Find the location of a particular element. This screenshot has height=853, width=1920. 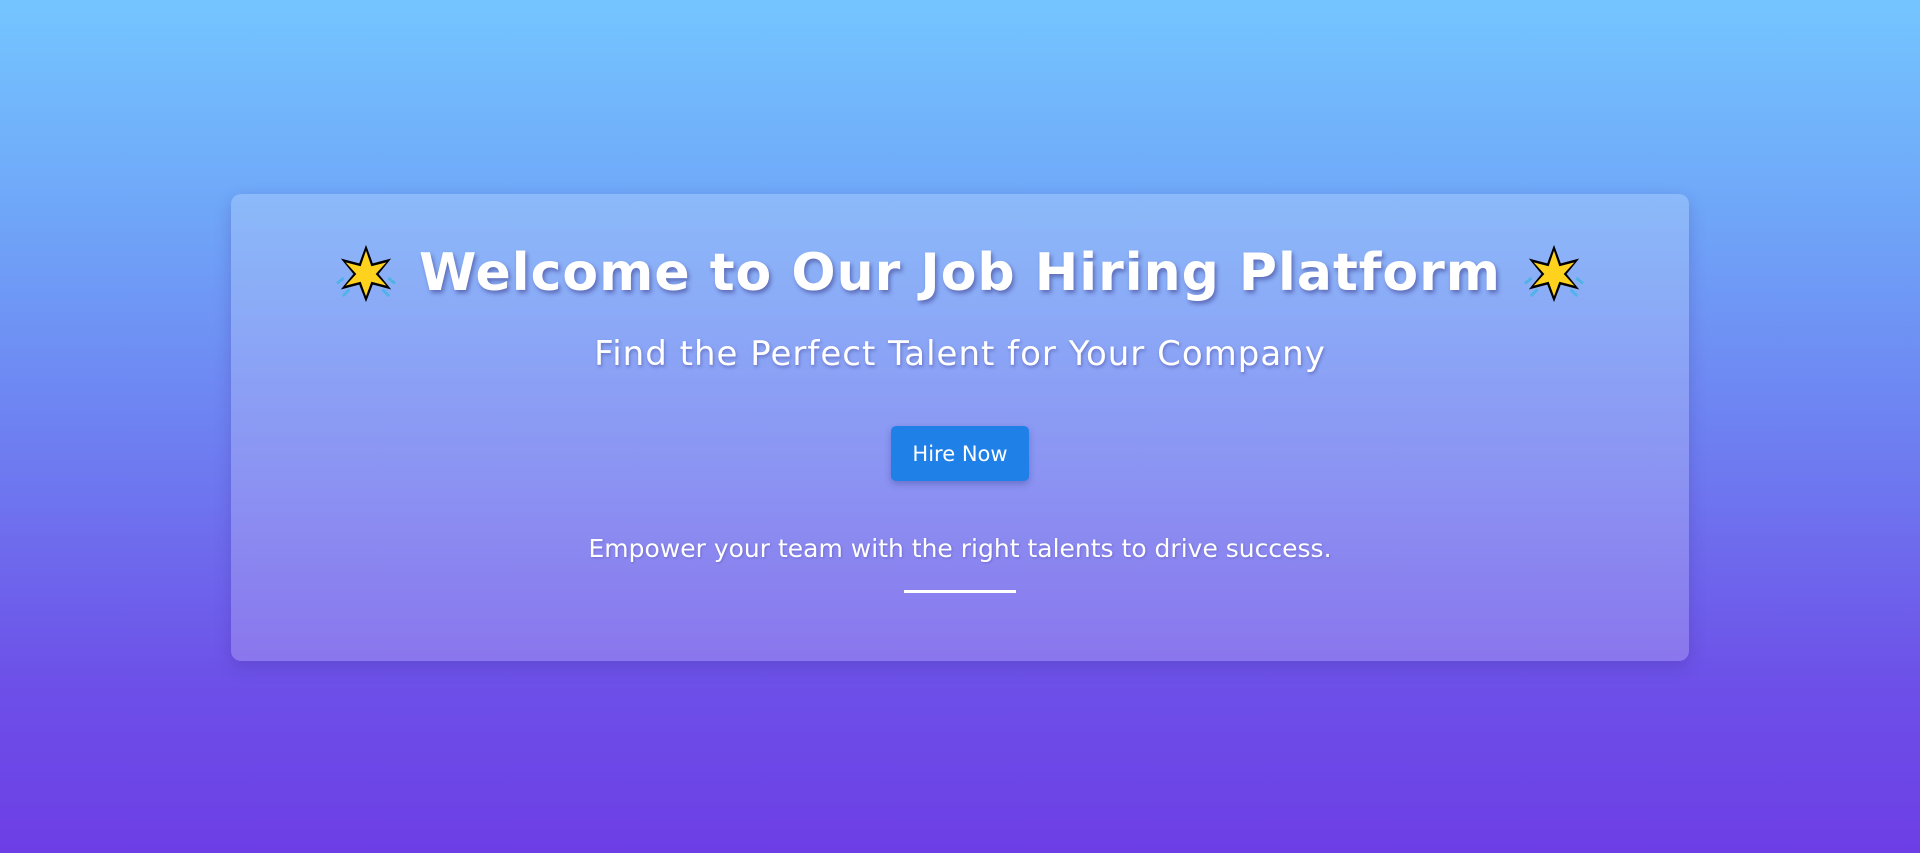

page-title: Welcome to Our Job Hiring Platform is located at coordinates (960, 273).